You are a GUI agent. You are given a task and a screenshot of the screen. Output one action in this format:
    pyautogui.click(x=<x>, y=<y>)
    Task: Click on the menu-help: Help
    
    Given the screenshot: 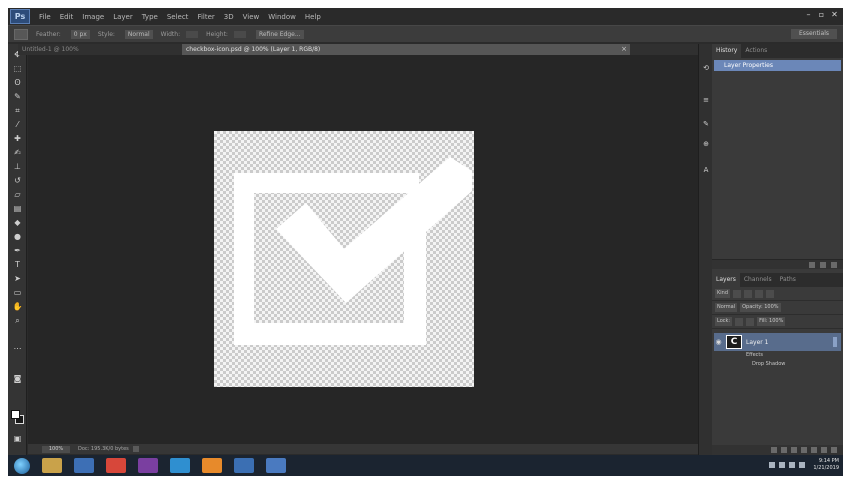 What is the action you would take?
    pyautogui.click(x=313, y=17)
    